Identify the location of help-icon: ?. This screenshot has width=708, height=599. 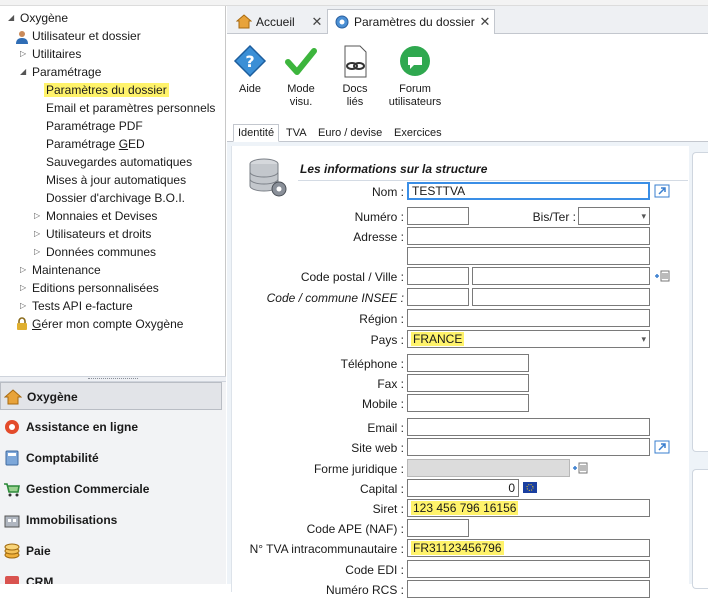
(250, 62).